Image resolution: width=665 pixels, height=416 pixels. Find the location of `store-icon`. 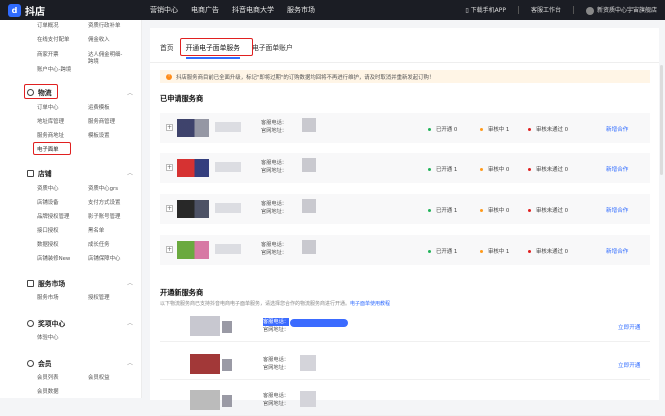

store-icon is located at coordinates (30, 173).